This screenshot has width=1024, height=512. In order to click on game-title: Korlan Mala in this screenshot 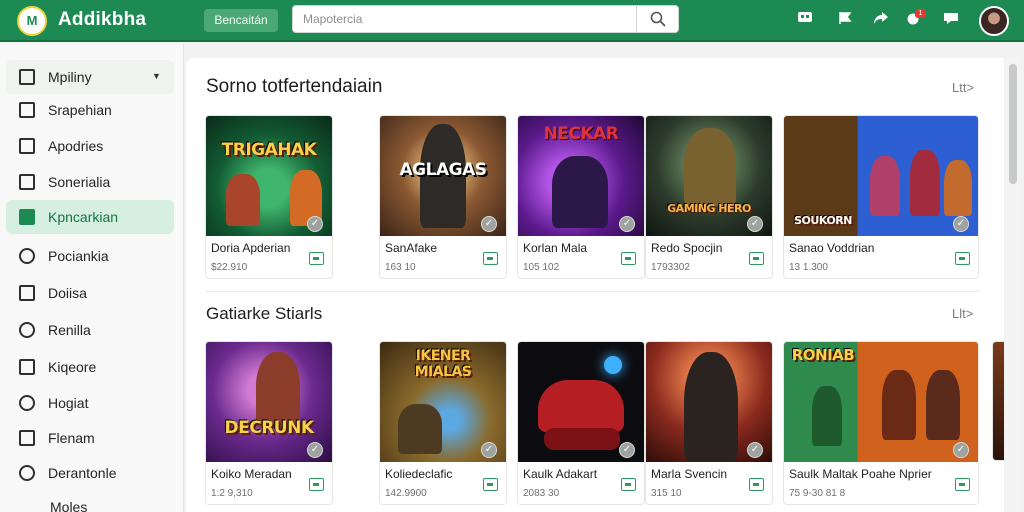, I will do `click(555, 248)`.